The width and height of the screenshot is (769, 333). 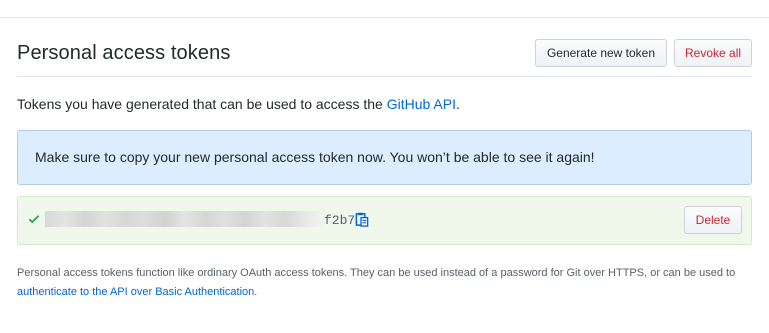 I want to click on new-token-row: f2b7 Delete, so click(x=384, y=220).